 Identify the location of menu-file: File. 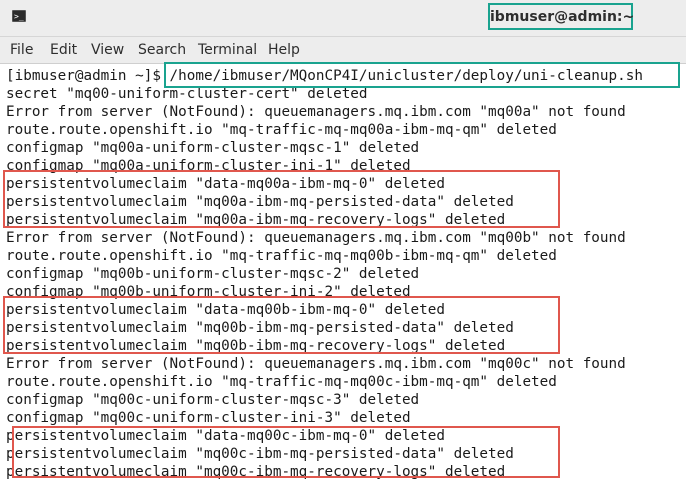
(21, 50).